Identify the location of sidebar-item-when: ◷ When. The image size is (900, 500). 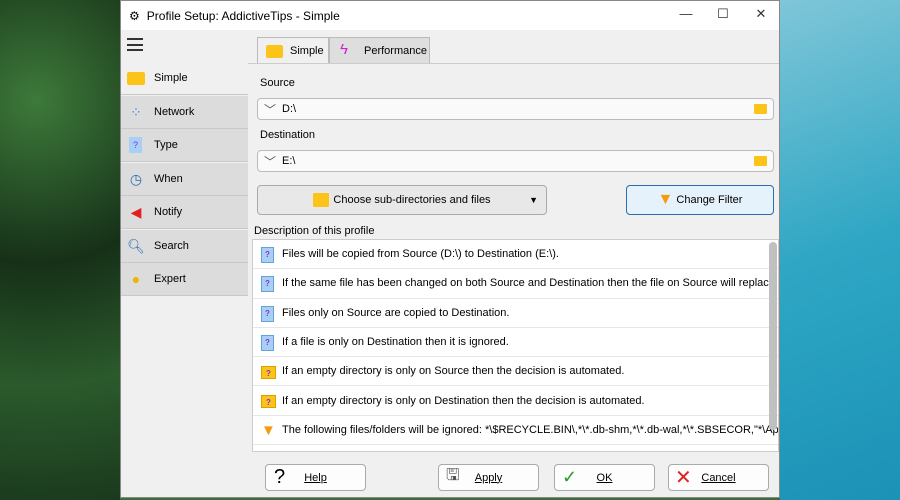
(184, 179).